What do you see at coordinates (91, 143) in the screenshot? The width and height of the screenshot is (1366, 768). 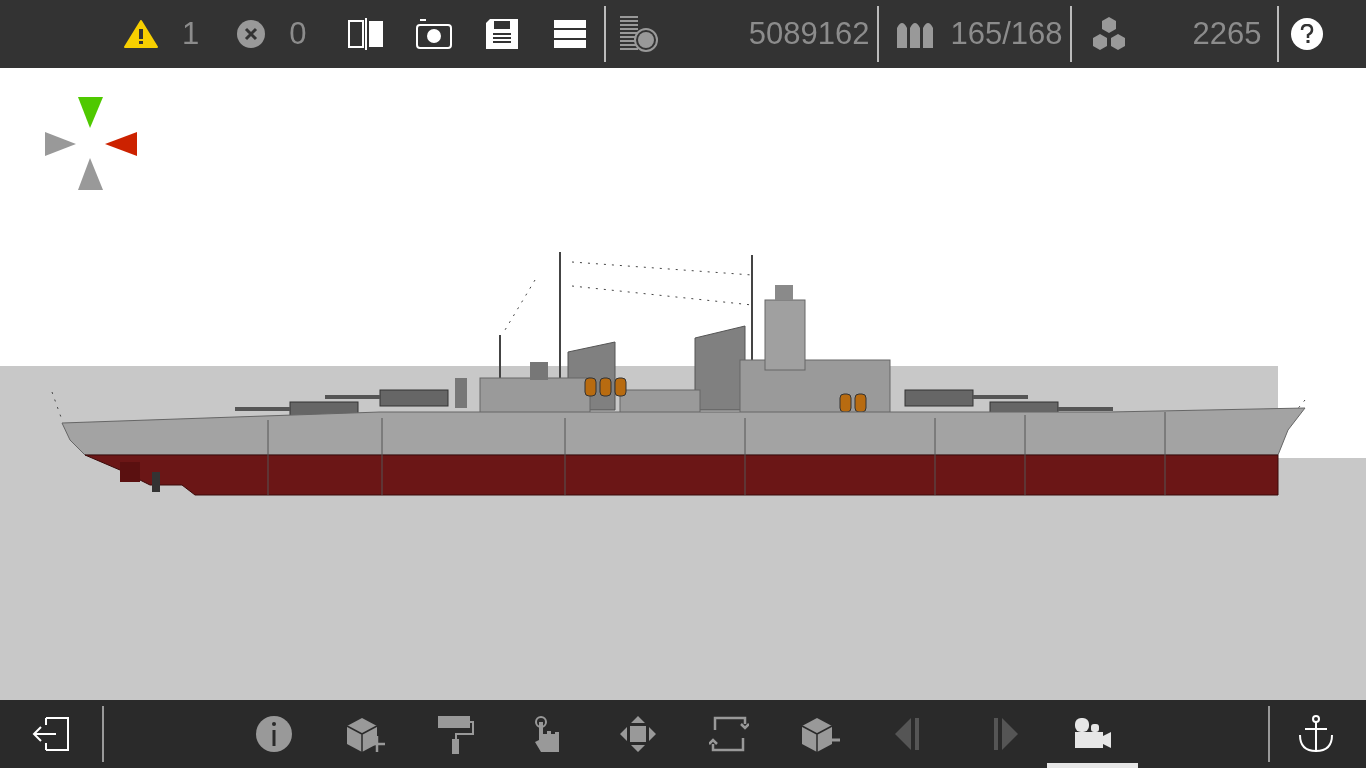 I see `orientation-gizmo-icon` at bounding box center [91, 143].